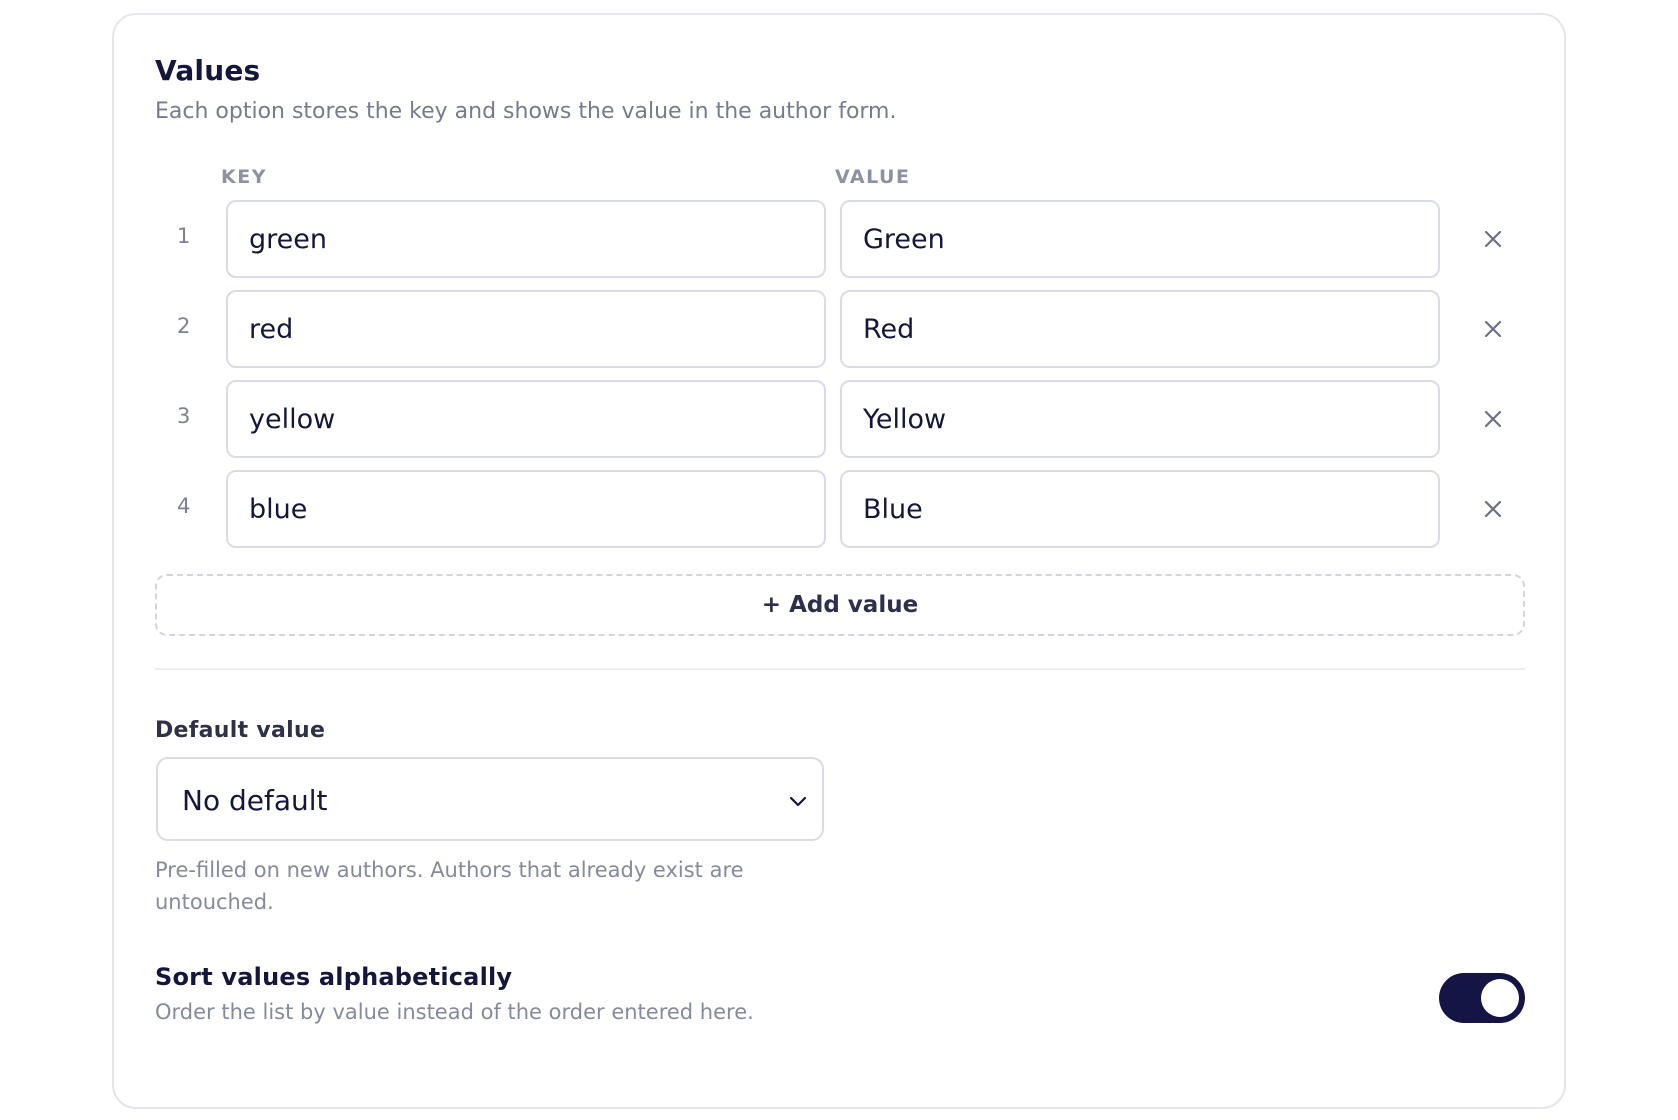 This screenshot has width=1678, height=1120. Describe the element at coordinates (184, 326) in the screenshot. I see `row-number: 2` at that location.